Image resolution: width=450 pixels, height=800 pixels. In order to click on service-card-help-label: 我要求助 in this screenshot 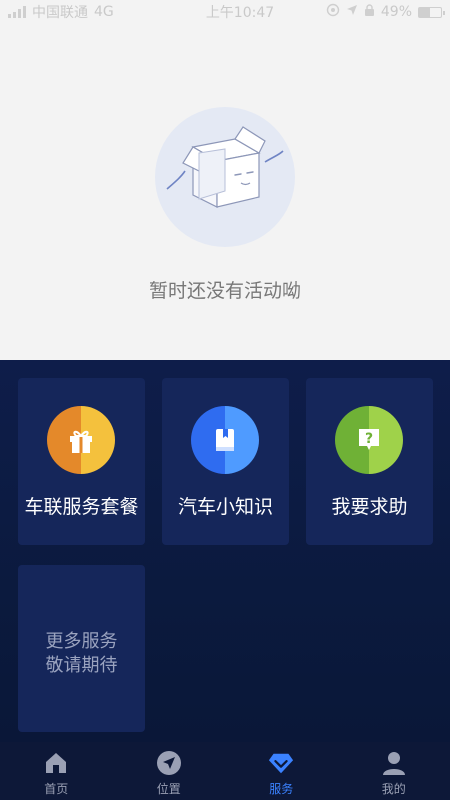, I will do `click(369, 507)`.